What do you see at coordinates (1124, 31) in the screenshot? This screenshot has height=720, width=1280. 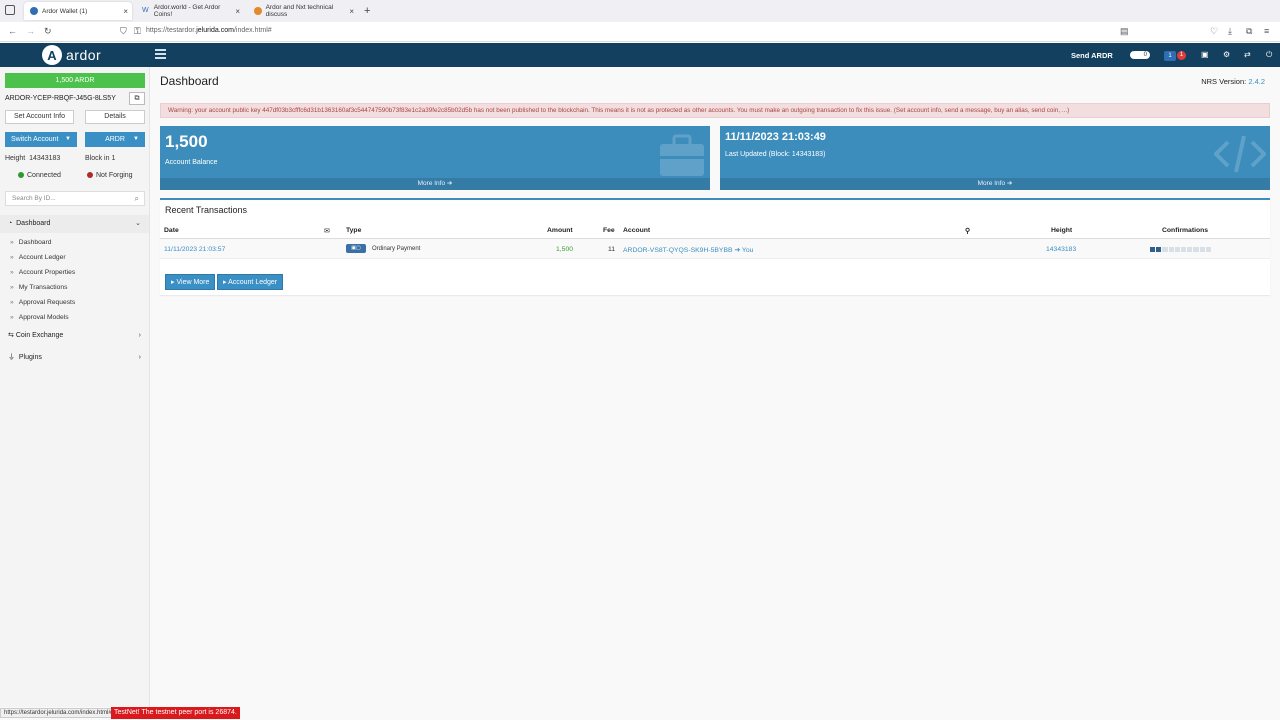 I see `reader-view-icon: ▤` at bounding box center [1124, 31].